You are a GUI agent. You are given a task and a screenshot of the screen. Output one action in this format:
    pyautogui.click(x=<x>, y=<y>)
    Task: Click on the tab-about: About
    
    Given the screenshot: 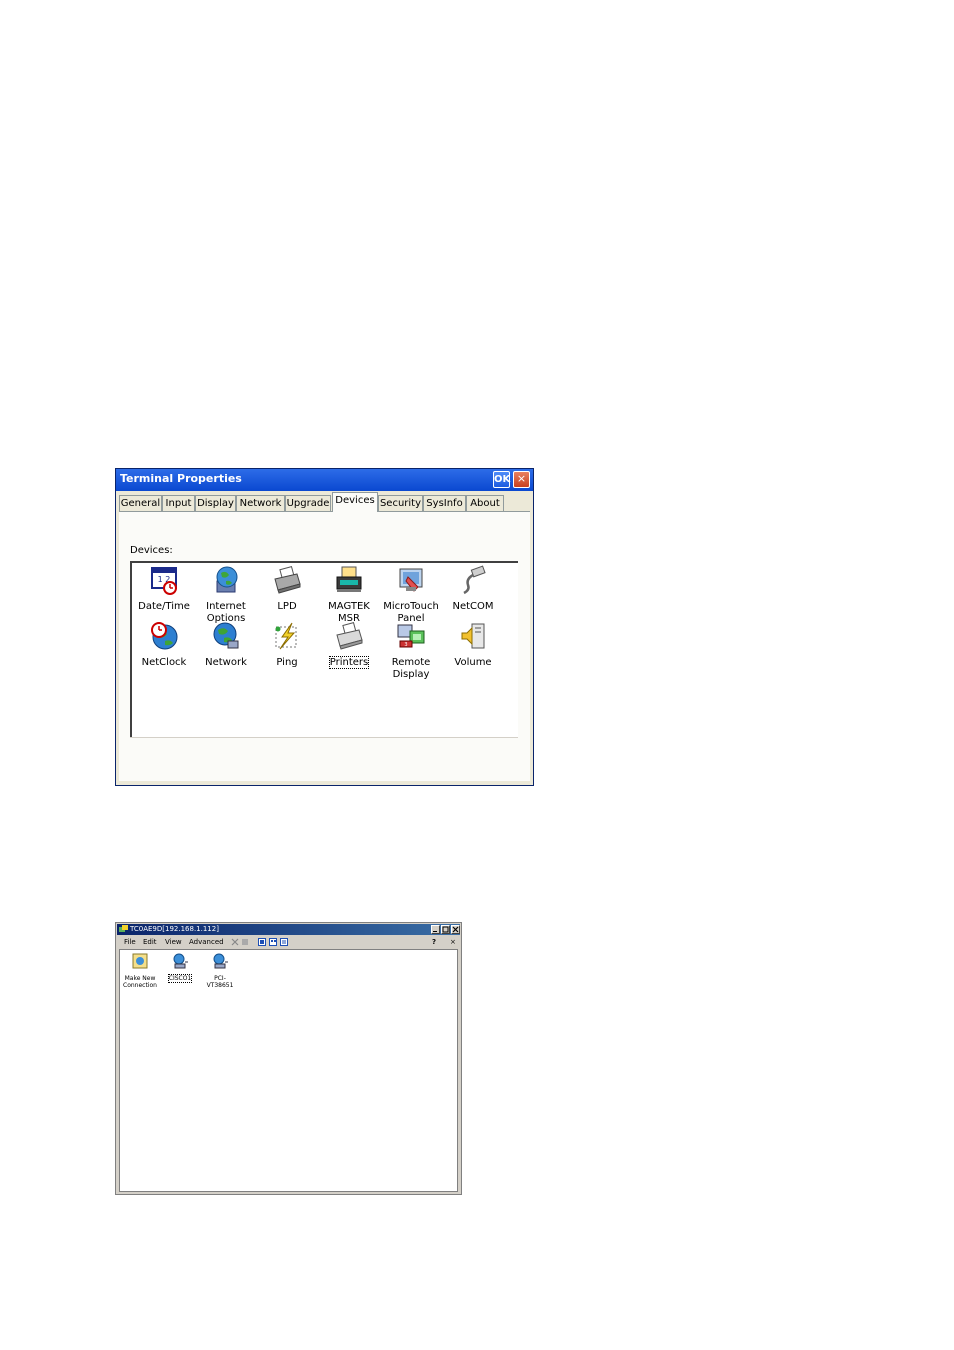 What is the action you would take?
    pyautogui.click(x=485, y=503)
    